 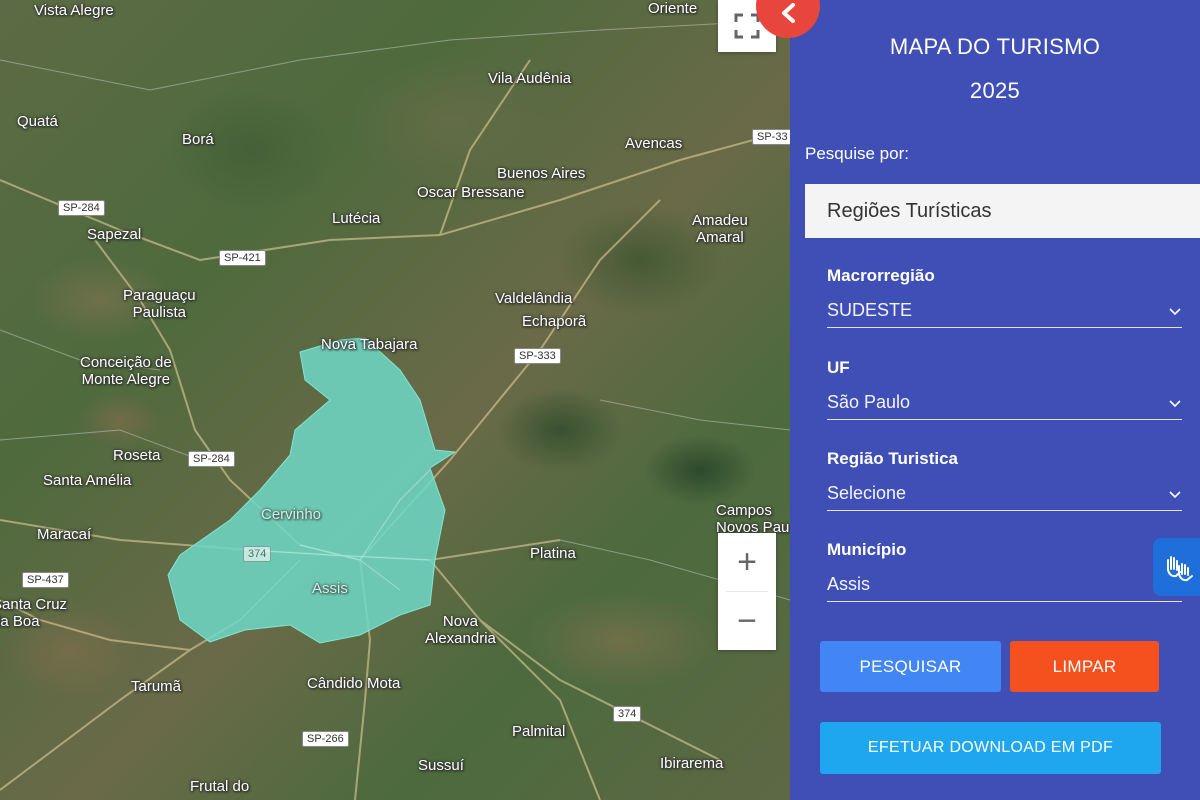 I want to click on place-label: Vila Audênia, so click(x=530, y=78).